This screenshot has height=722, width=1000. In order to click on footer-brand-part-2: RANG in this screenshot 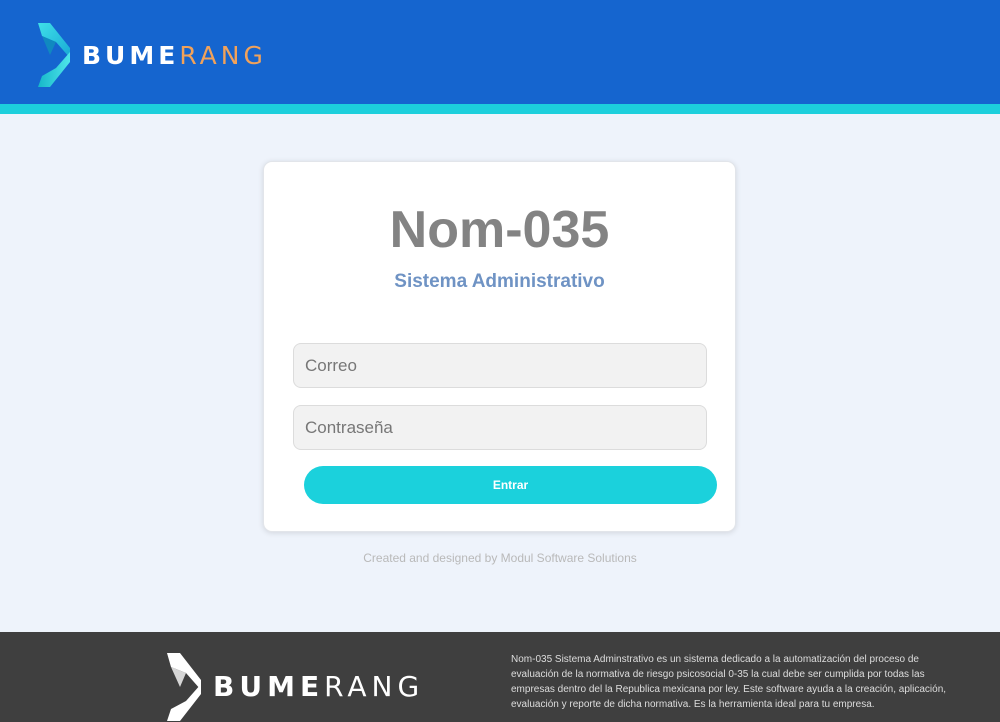, I will do `click(374, 686)`.